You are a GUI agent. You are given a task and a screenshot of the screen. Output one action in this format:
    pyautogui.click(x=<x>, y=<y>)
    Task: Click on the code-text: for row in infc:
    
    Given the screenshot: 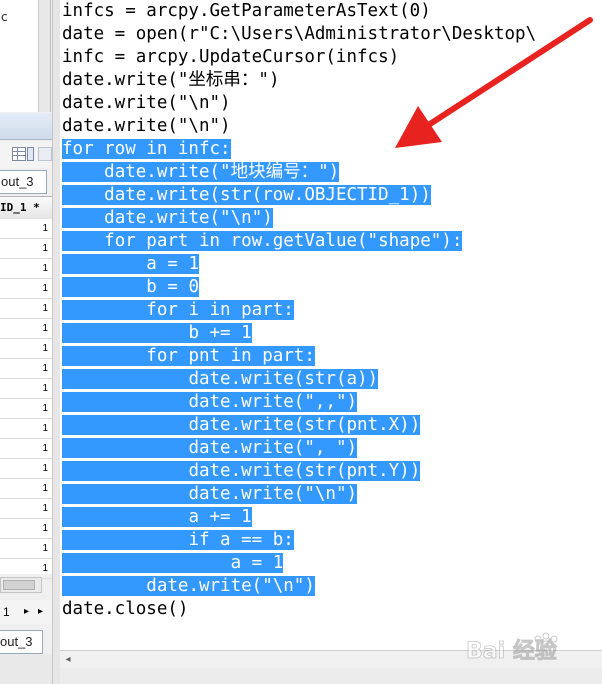 What is the action you would take?
    pyautogui.click(x=146, y=149)
    